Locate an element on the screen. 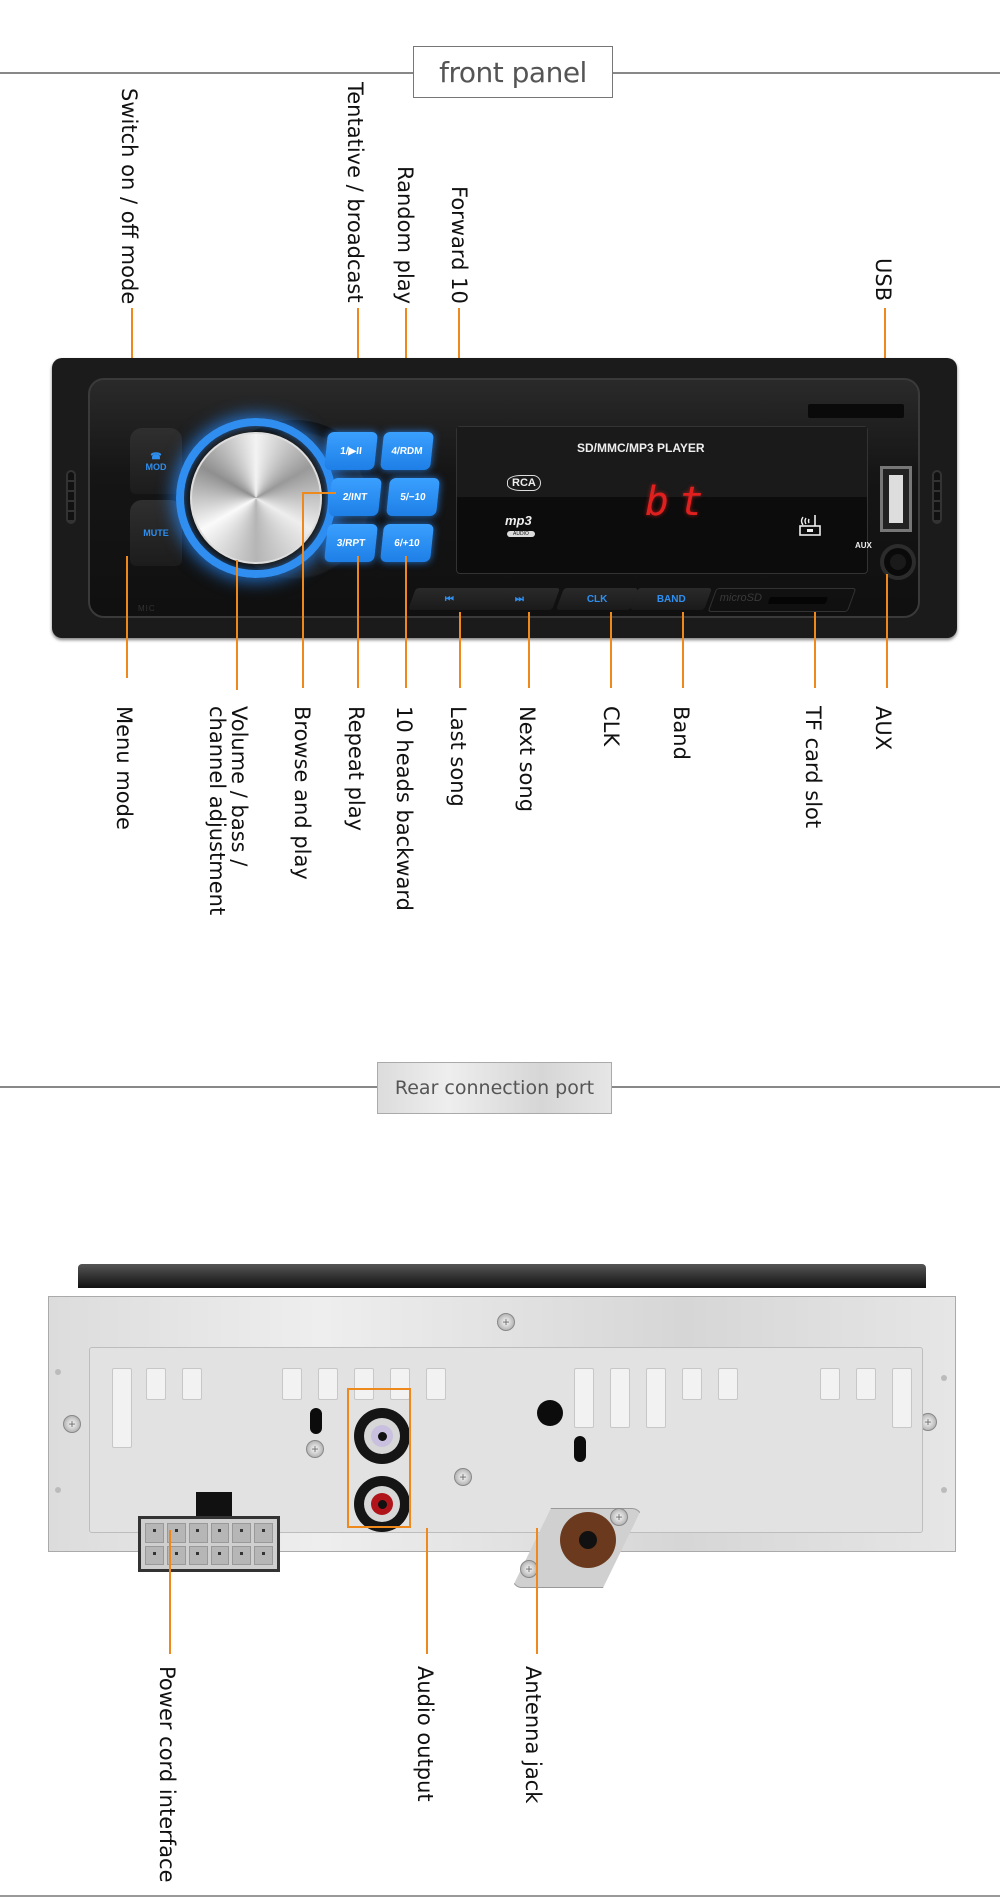  lcd-display: SD/MMC/MP3 PLAYER RCA mp3 AUDIO bt AUX is located at coordinates (664, 500).